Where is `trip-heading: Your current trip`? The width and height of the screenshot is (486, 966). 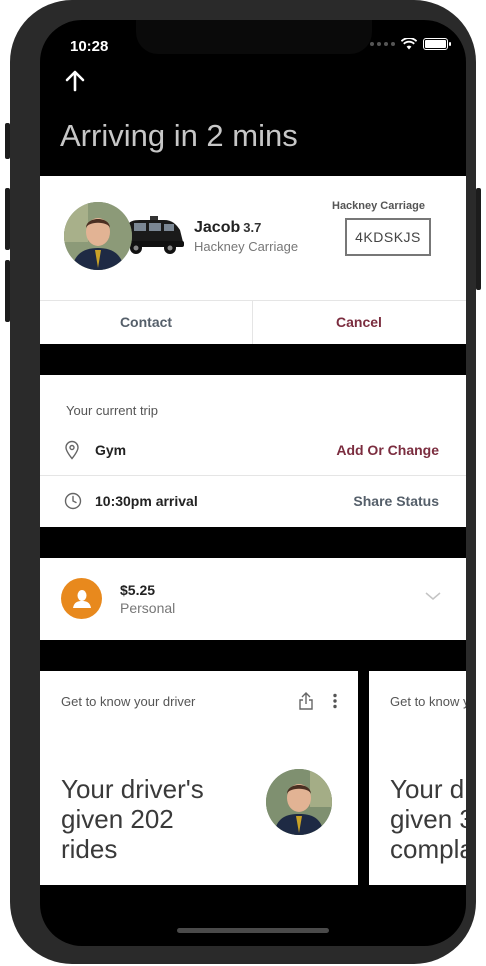
trip-heading: Your current trip is located at coordinates (112, 410).